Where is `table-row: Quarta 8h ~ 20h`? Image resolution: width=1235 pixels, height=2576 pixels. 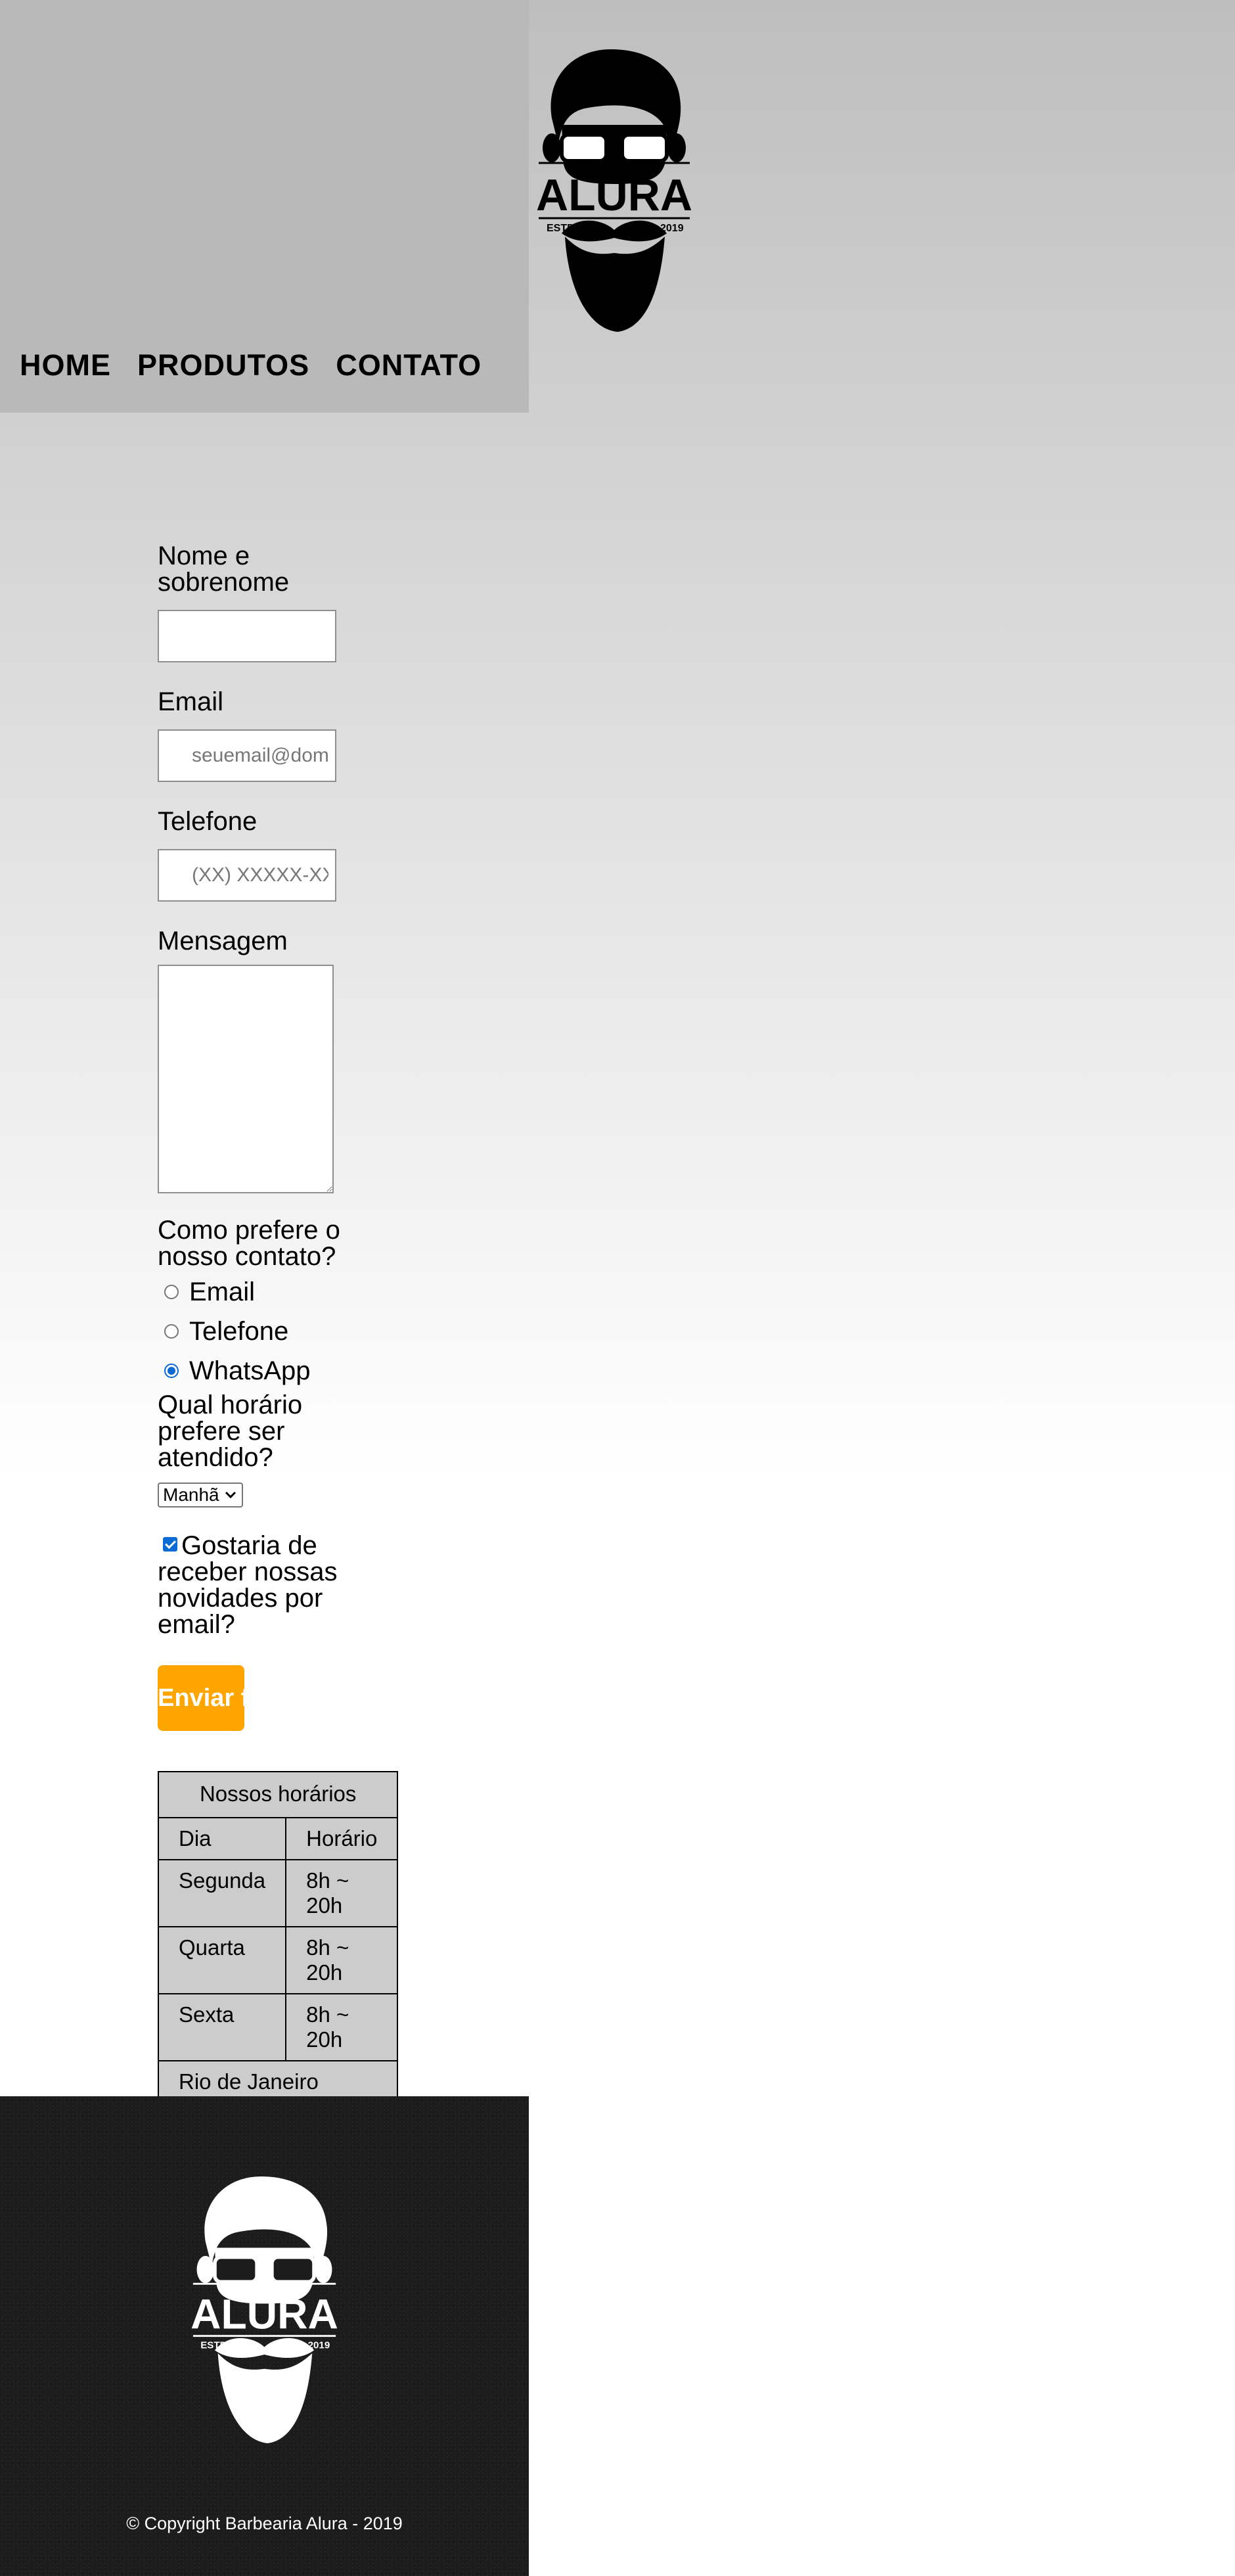 table-row: Quarta 8h ~ 20h is located at coordinates (278, 1960).